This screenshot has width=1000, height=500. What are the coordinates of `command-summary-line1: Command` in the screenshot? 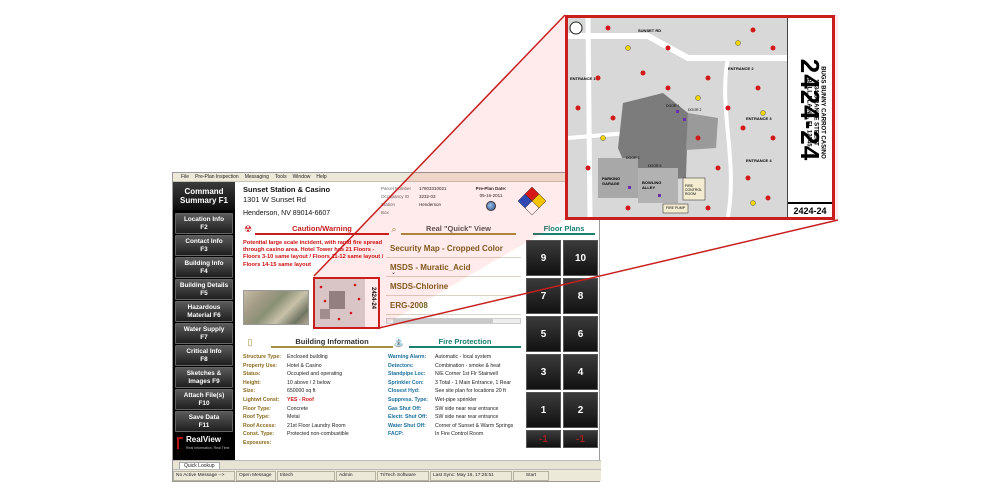 It's located at (204, 191).